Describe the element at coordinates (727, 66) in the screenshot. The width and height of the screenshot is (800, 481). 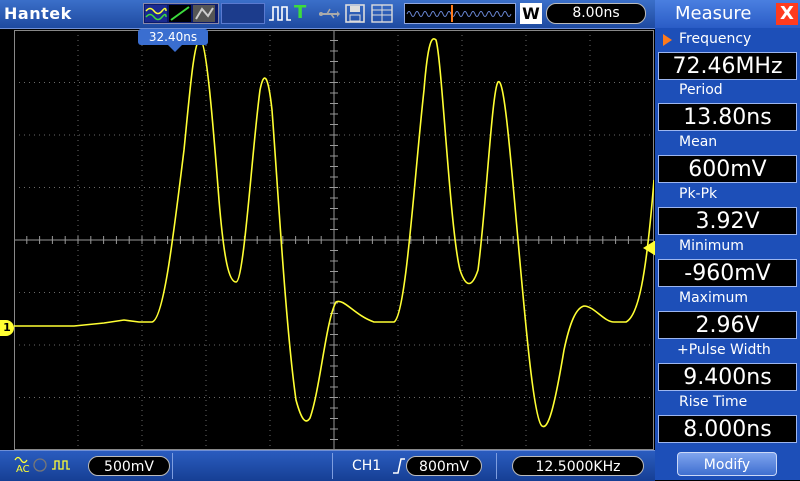
I see `measure-value-frequency: 72.46MHz` at that location.